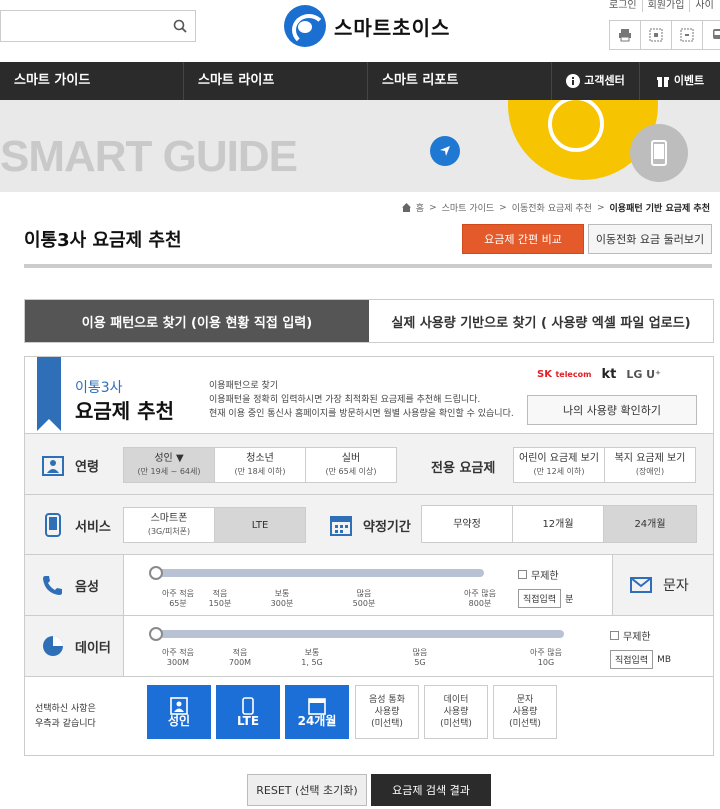  Describe the element at coordinates (307, 790) in the screenshot. I see `reset-button: RESET (선택 초기화)` at that location.